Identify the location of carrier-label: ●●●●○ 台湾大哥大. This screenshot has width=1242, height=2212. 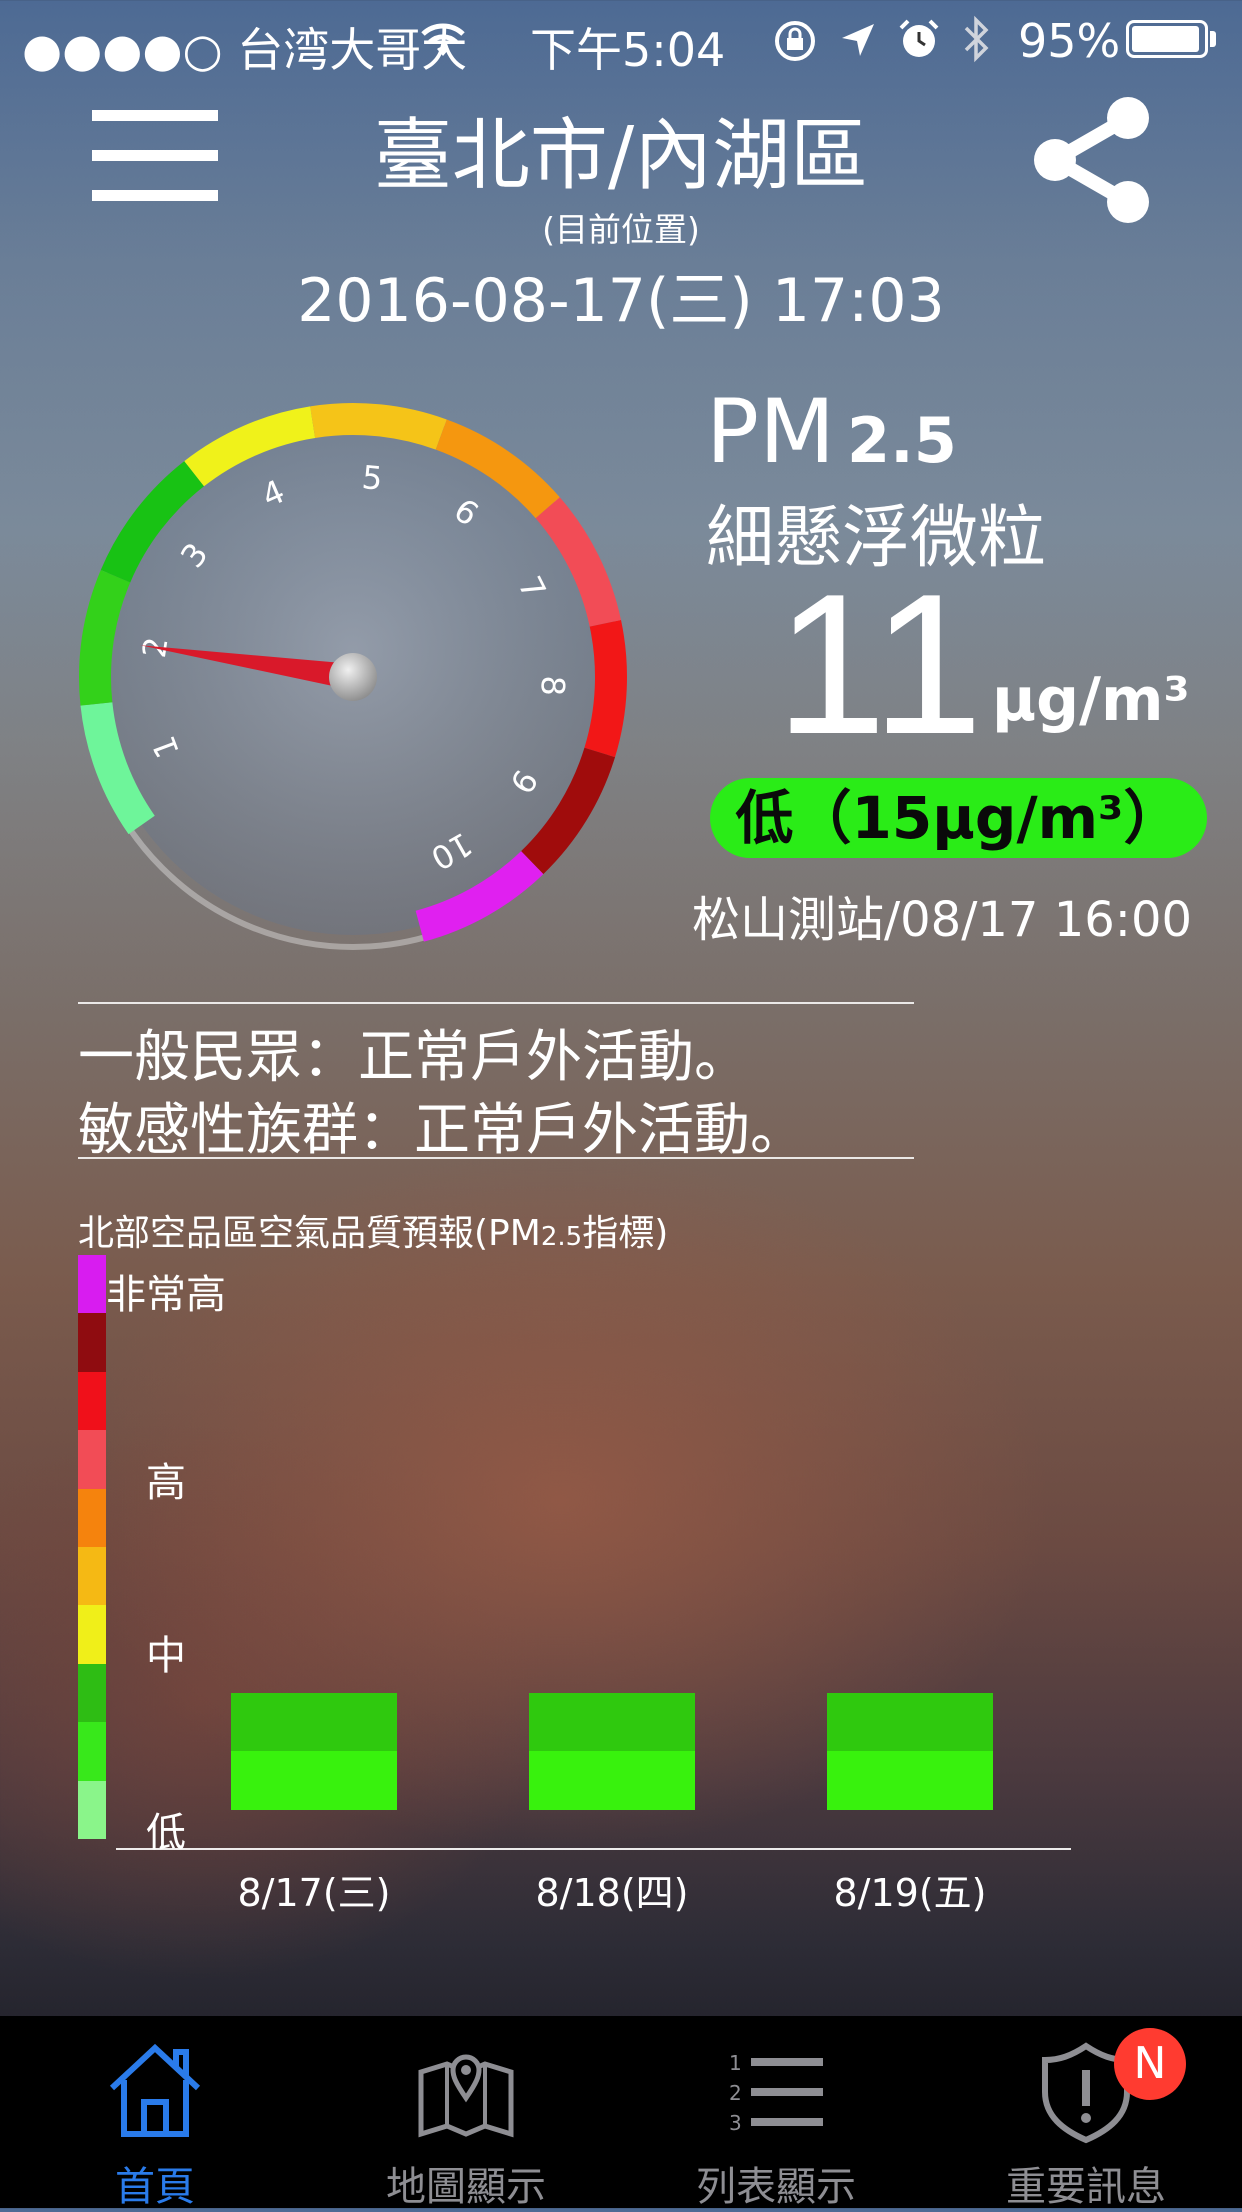
(245, 50).